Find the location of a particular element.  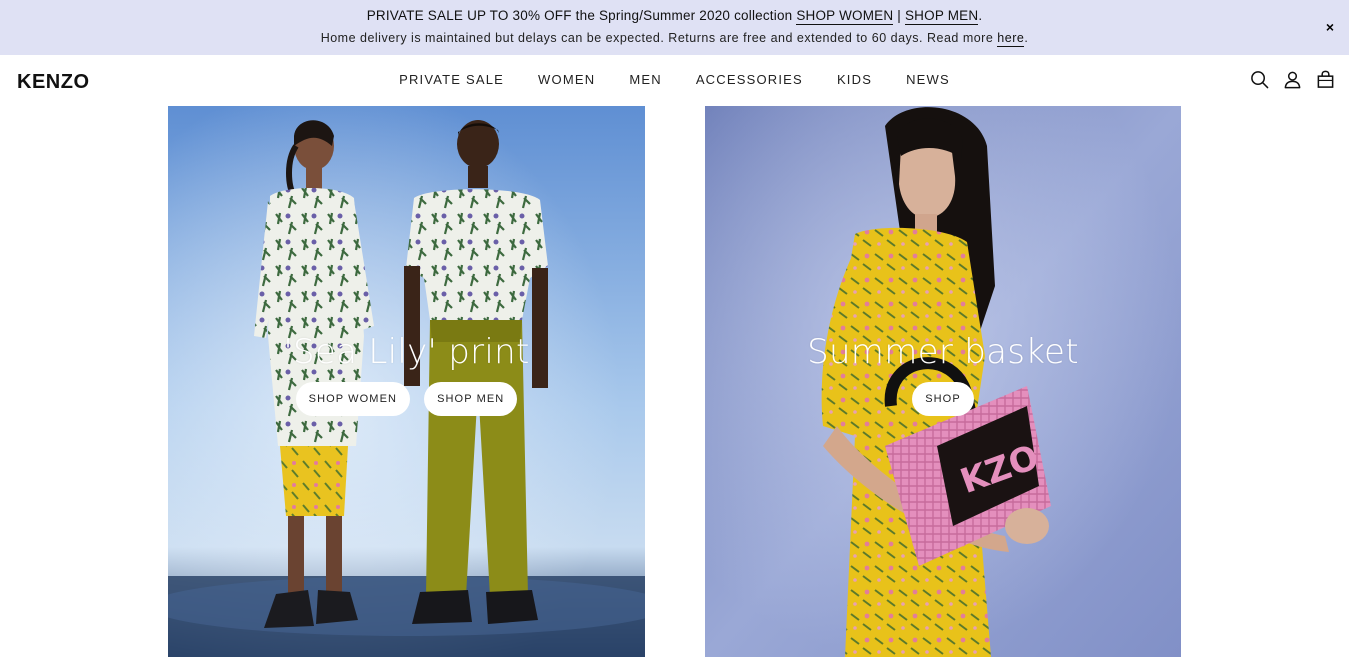

shop-women-button: SHOP WOMEN is located at coordinates (353, 399).